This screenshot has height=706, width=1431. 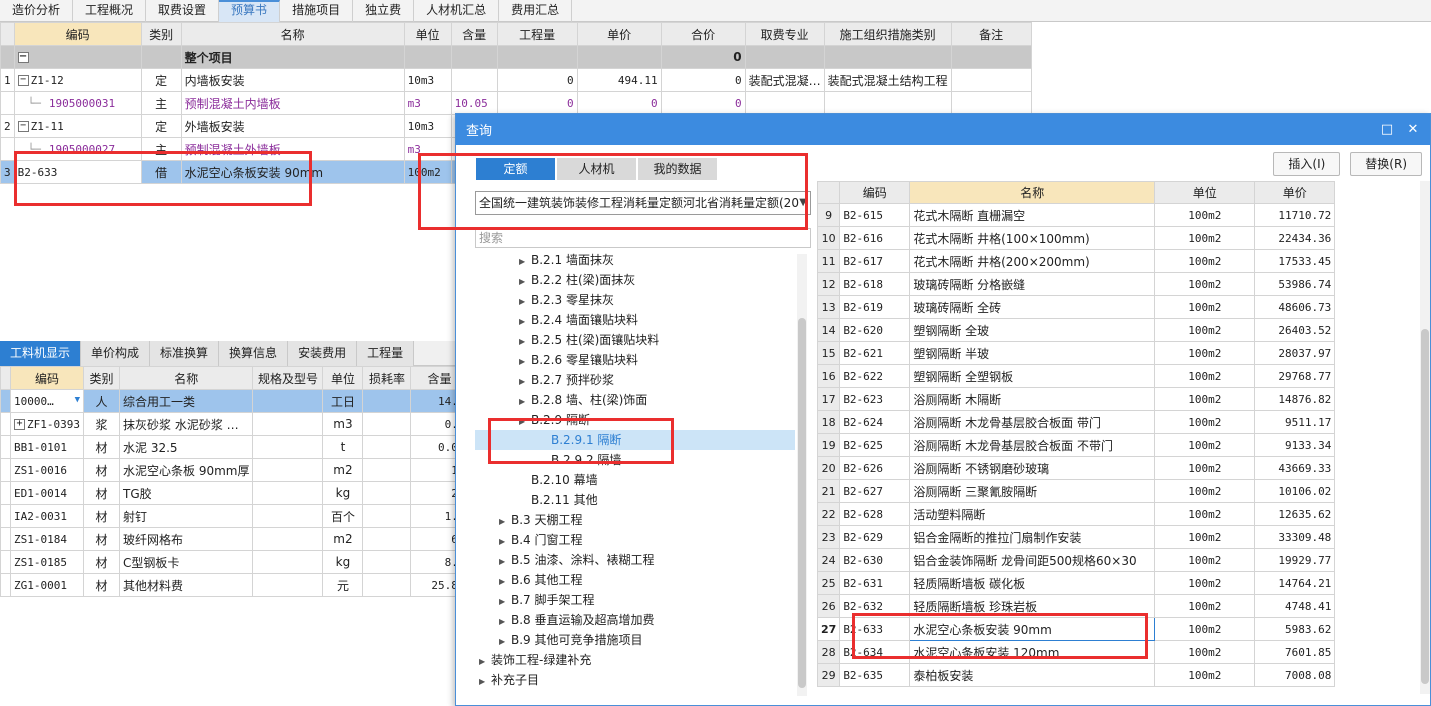 I want to click on column-header: 规格及型号, so click(x=288, y=378).